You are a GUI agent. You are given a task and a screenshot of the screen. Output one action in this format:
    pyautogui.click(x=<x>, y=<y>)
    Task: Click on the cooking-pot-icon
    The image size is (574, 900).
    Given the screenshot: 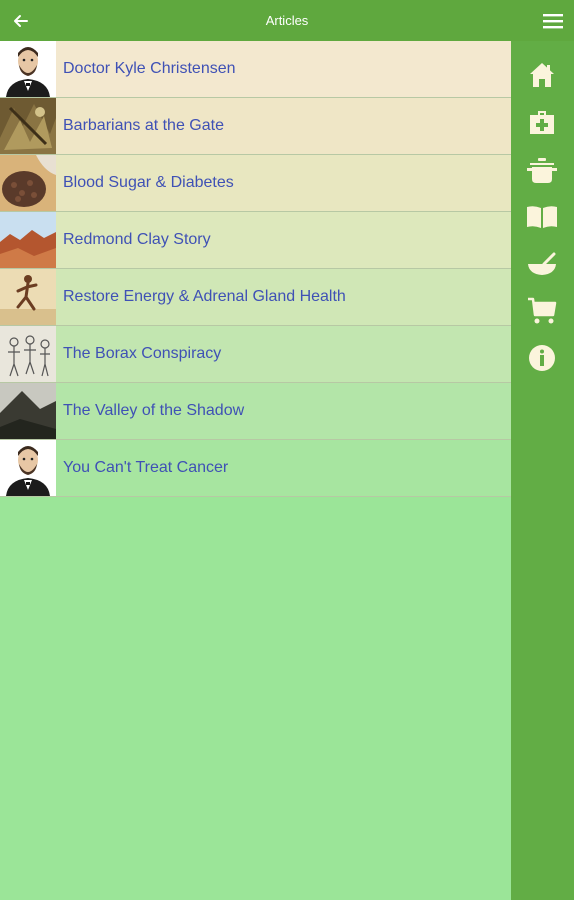 What is the action you would take?
    pyautogui.click(x=542, y=170)
    